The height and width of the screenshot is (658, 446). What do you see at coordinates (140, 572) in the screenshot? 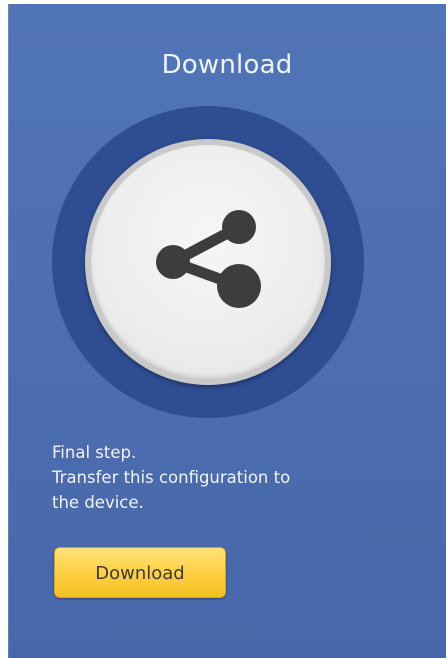
I see `download-button: Download` at bounding box center [140, 572].